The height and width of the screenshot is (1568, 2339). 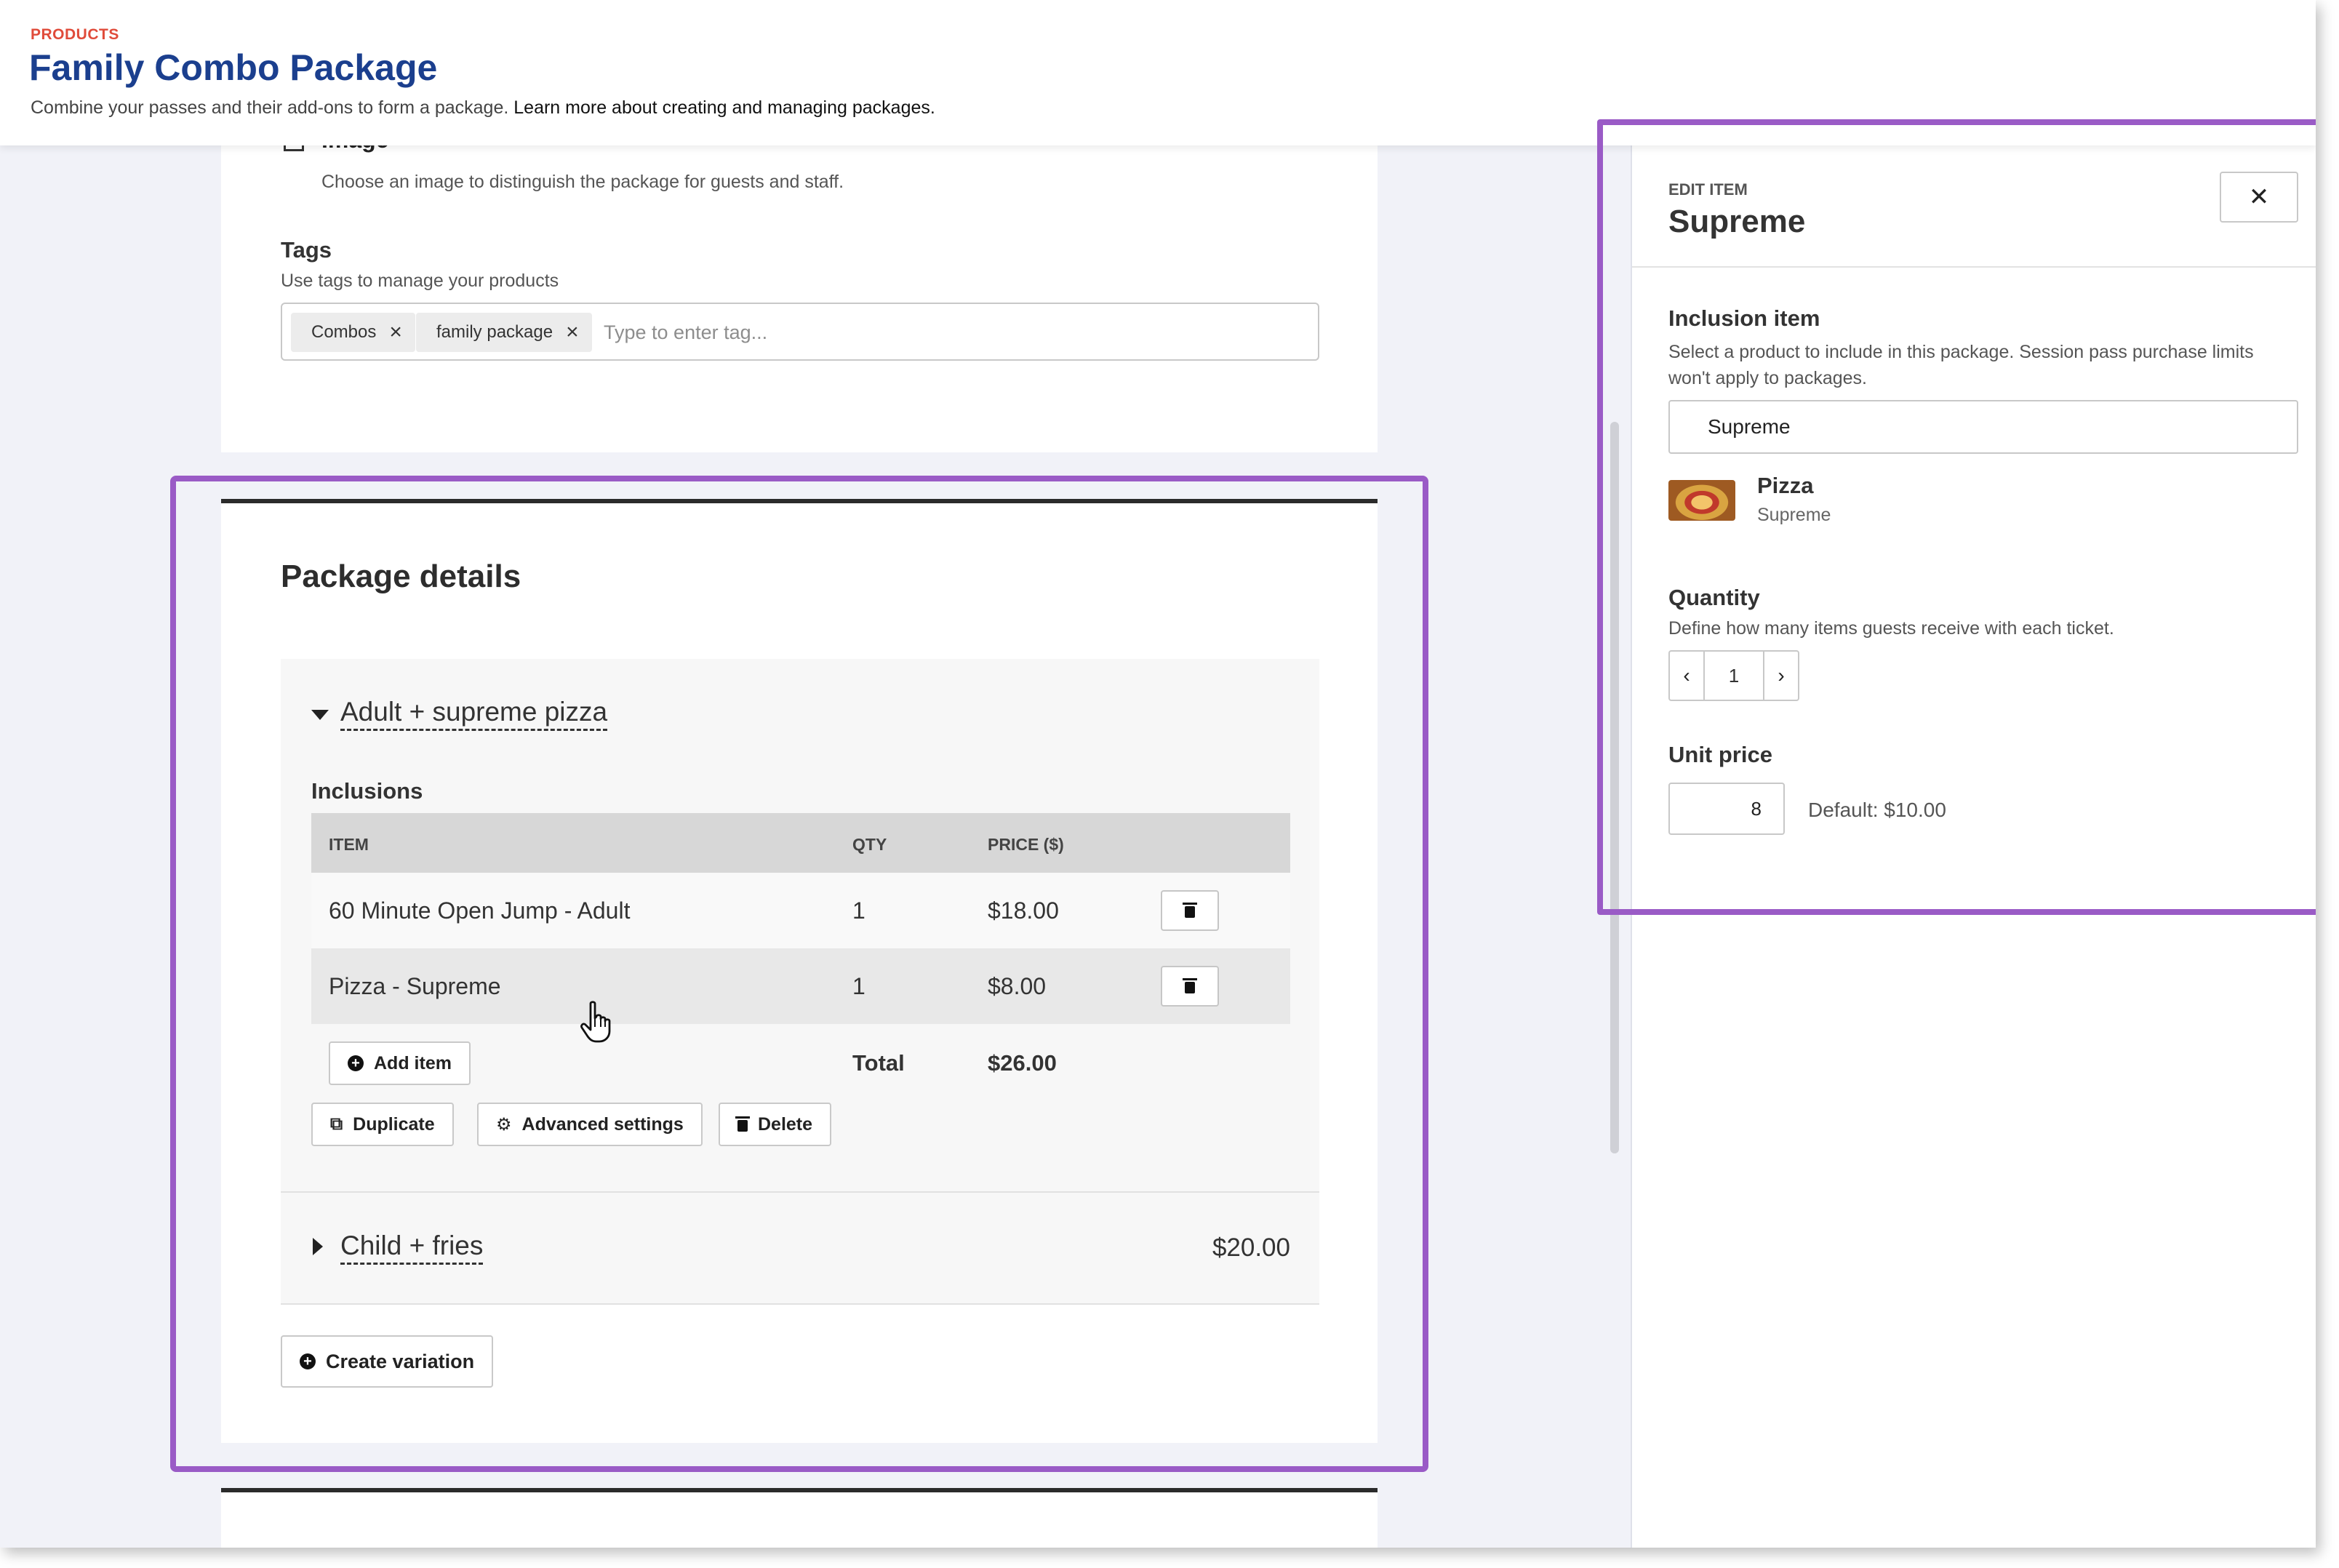 I want to click on table-row: Pizza - Supreme 1 $8.00, so click(x=800, y=986).